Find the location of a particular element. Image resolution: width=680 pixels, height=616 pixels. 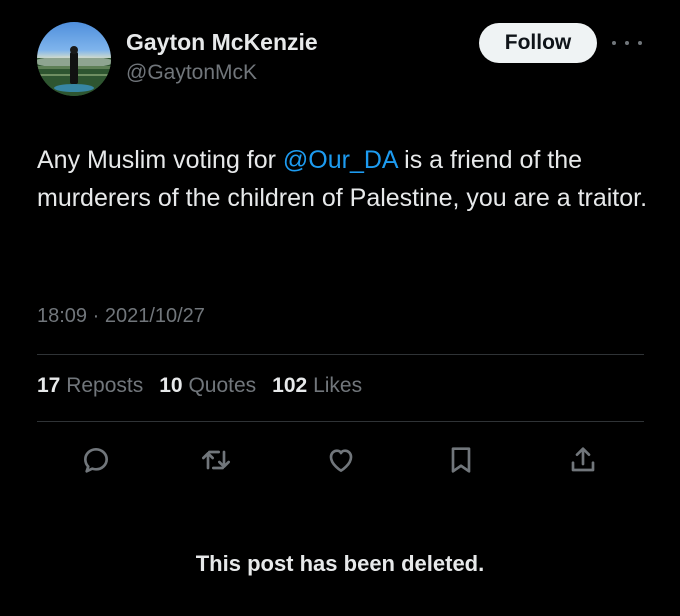

profile-photo is located at coordinates (74, 71).